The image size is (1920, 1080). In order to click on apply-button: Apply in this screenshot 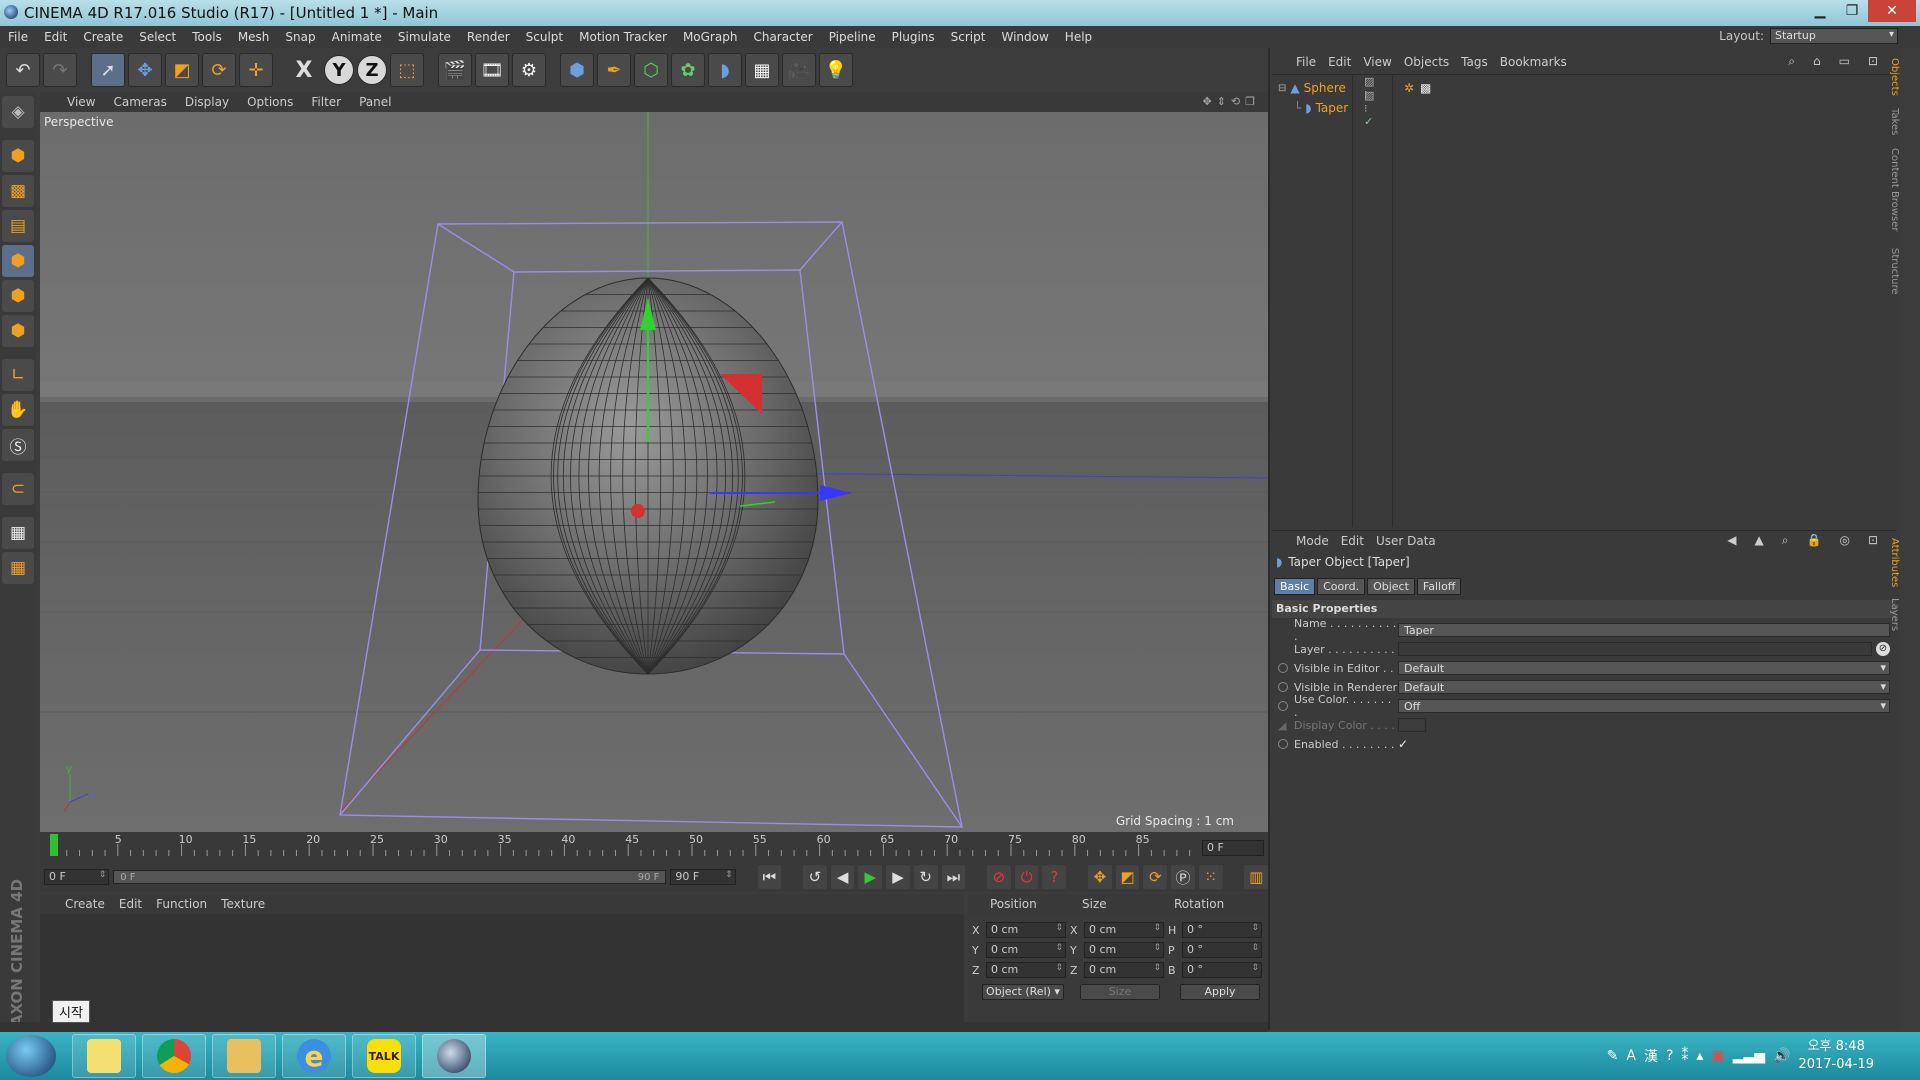, I will do `click(1220, 992)`.